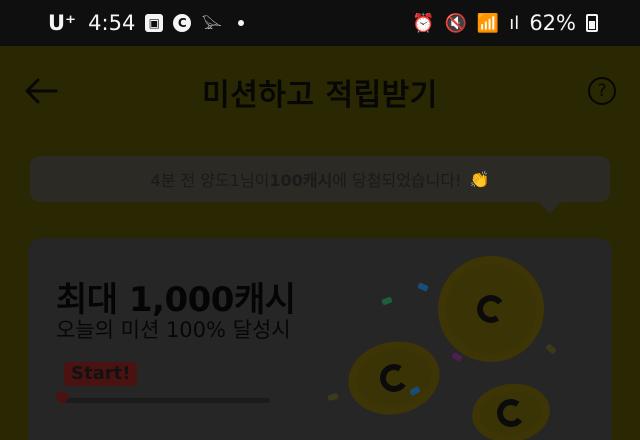 Image resolution: width=640 pixels, height=440 pixels. Describe the element at coordinates (320, 430) in the screenshot. I see `bottom-strip` at that location.